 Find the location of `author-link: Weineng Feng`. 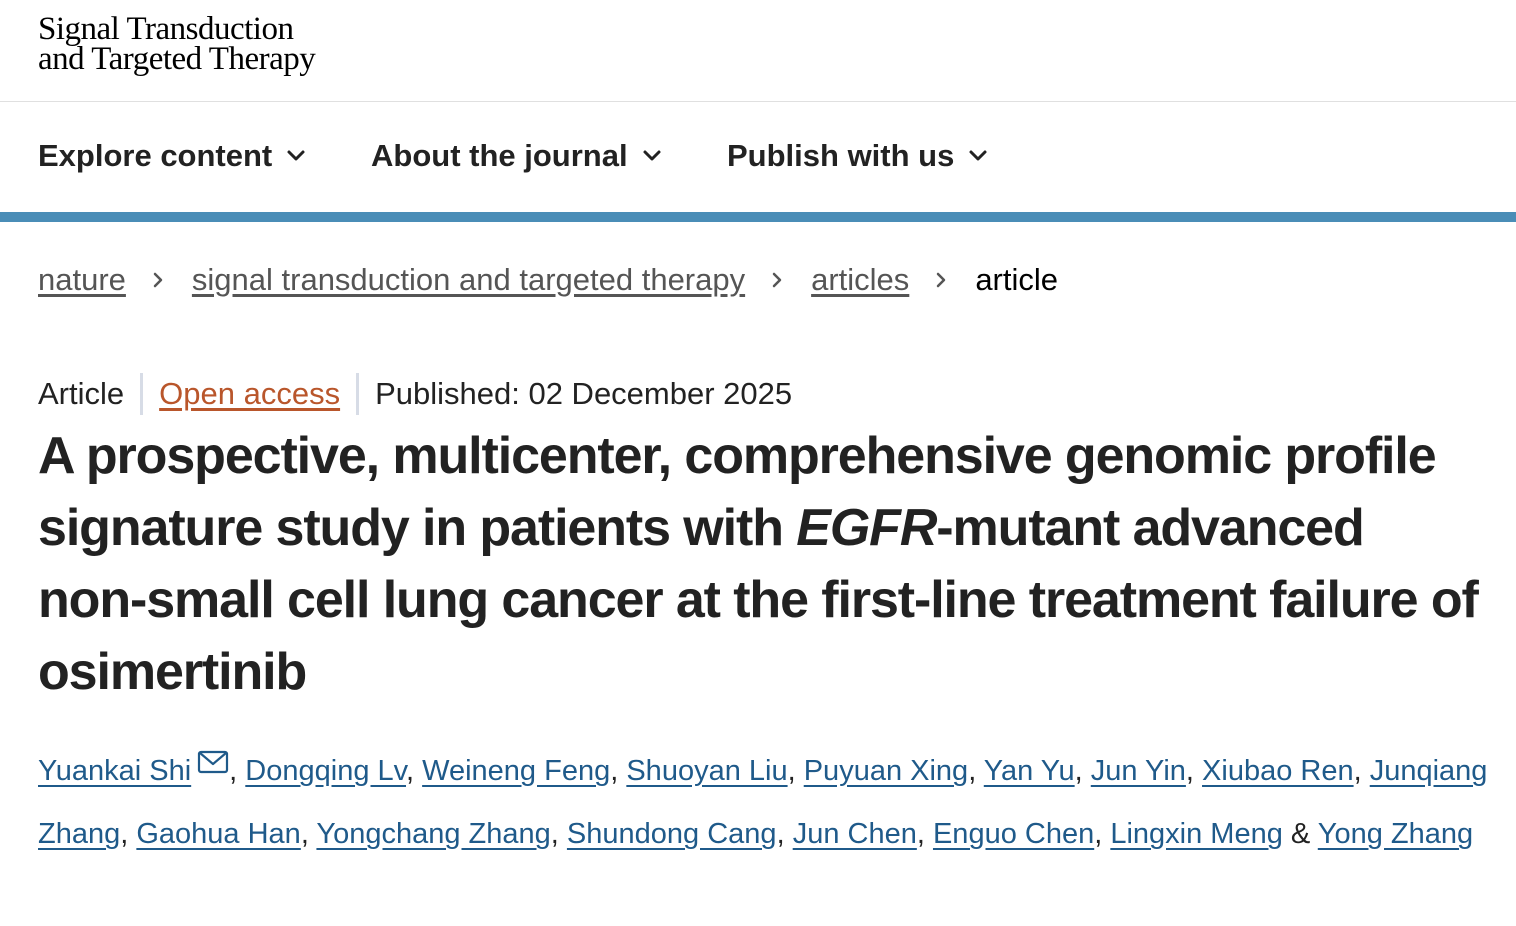

author-link: Weineng Feng is located at coordinates (516, 771).